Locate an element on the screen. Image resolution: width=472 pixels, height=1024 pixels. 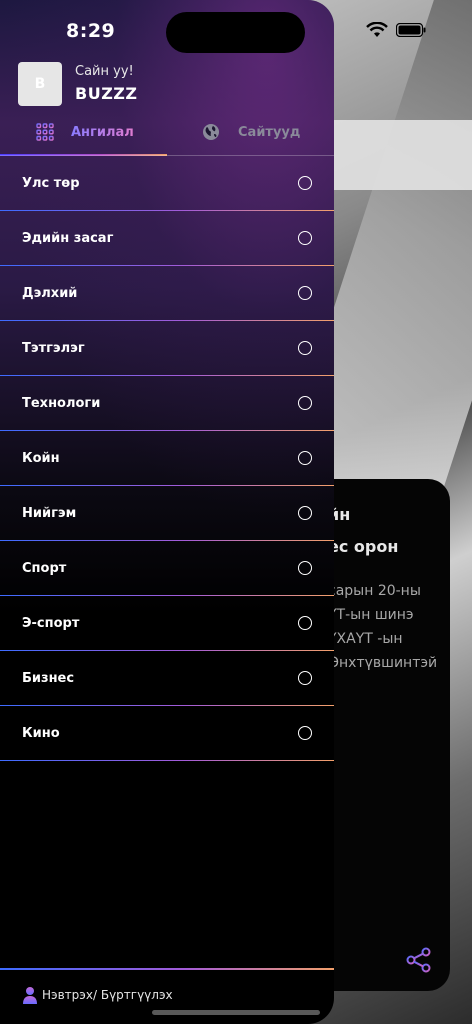
category-item: Спорт is located at coordinates (167, 568).